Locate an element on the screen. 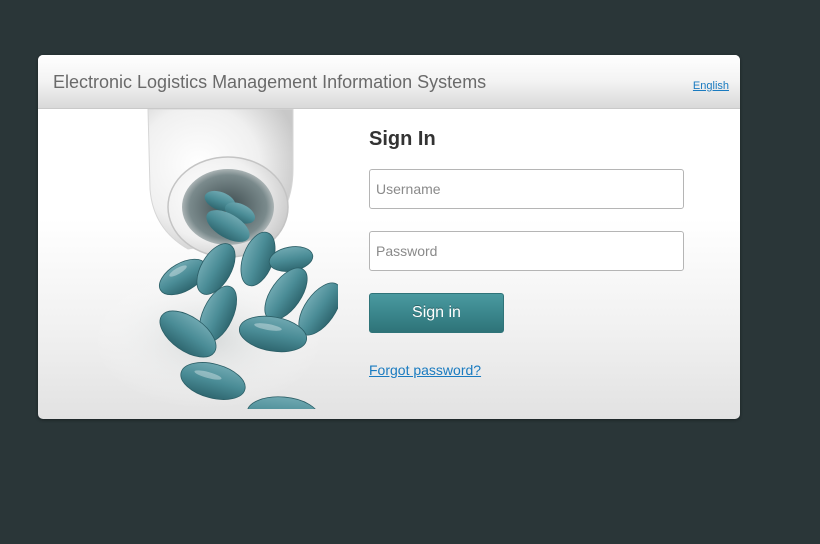 This screenshot has width=820, height=544. sign-in-heading: Sign In is located at coordinates (402, 139).